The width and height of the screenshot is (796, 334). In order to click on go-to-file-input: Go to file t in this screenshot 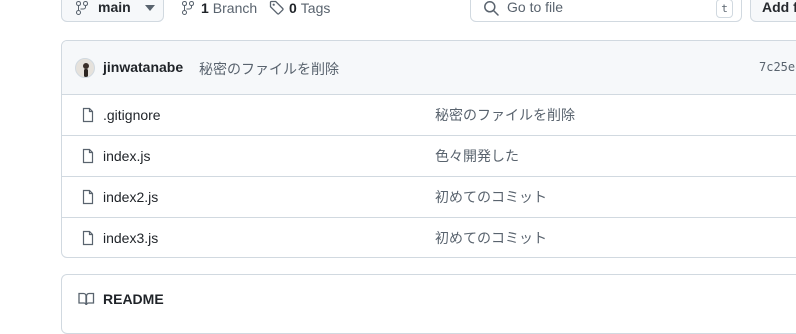, I will do `click(606, 11)`.